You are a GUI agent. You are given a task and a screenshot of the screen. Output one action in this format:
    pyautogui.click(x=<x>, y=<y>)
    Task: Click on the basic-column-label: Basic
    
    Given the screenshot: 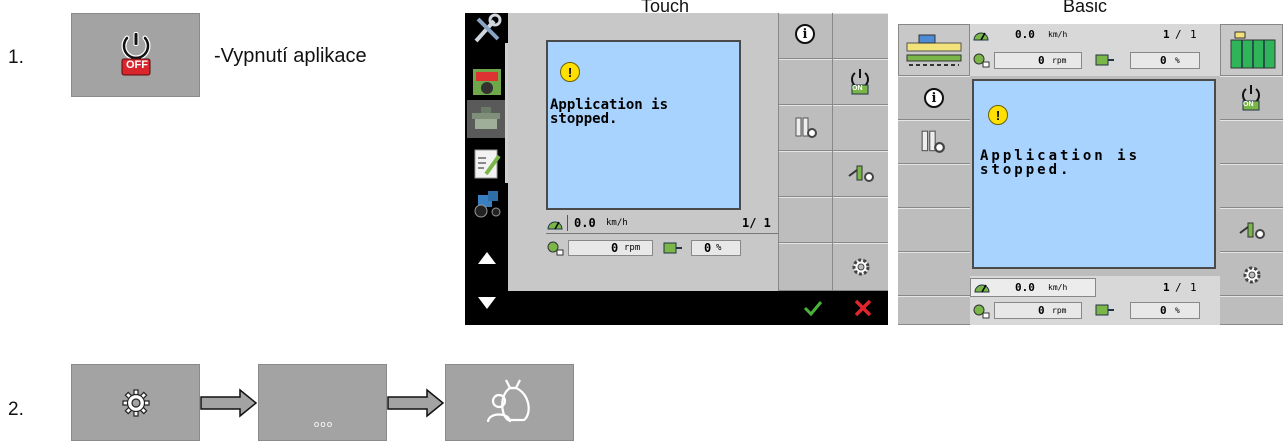 What is the action you would take?
    pyautogui.click(x=1084, y=8)
    